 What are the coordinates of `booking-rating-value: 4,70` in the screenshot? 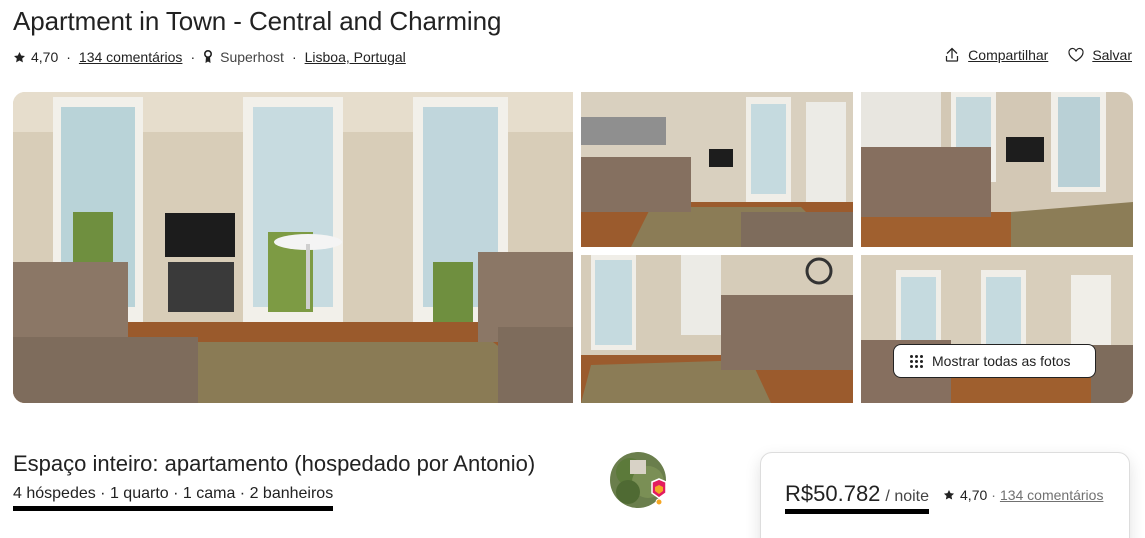 It's located at (974, 495).